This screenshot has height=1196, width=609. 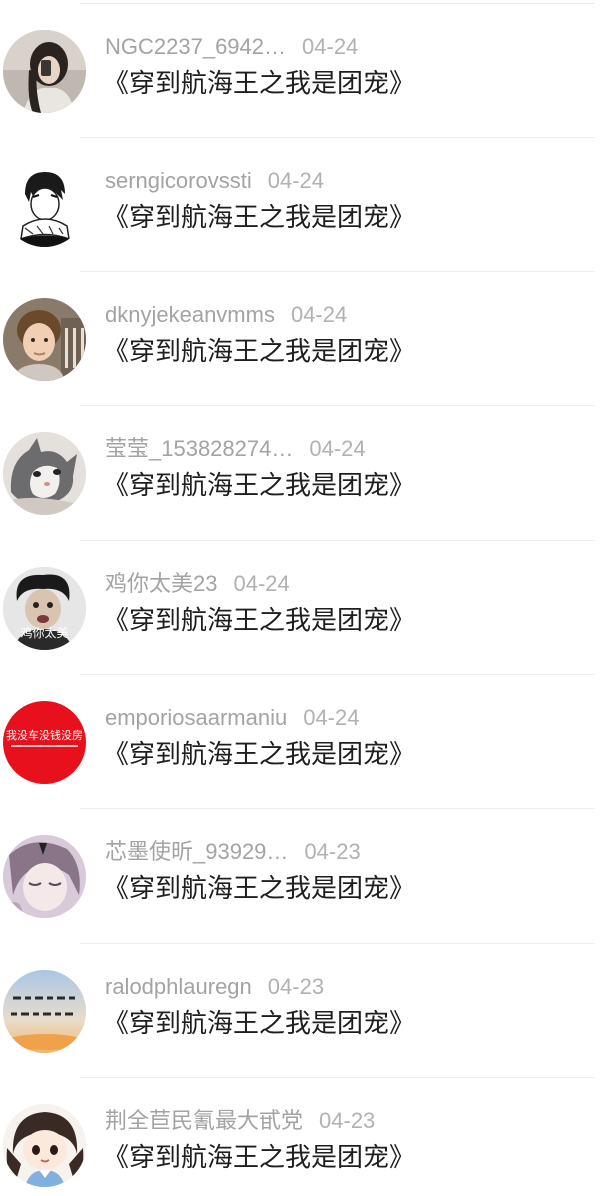 I want to click on avatar-fine-print, so click(x=44, y=746).